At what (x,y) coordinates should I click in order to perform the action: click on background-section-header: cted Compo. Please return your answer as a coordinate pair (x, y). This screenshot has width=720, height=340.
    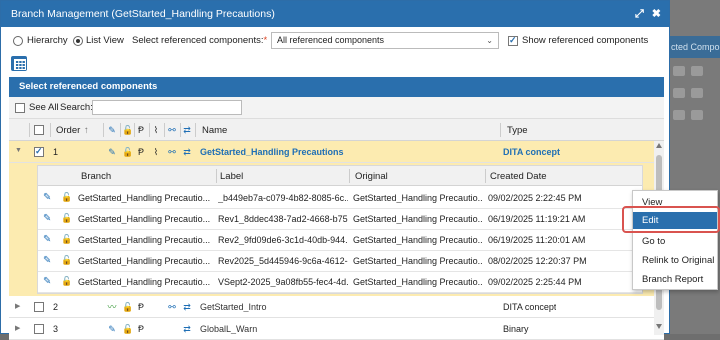
    Looking at the image, I should click on (692, 47).